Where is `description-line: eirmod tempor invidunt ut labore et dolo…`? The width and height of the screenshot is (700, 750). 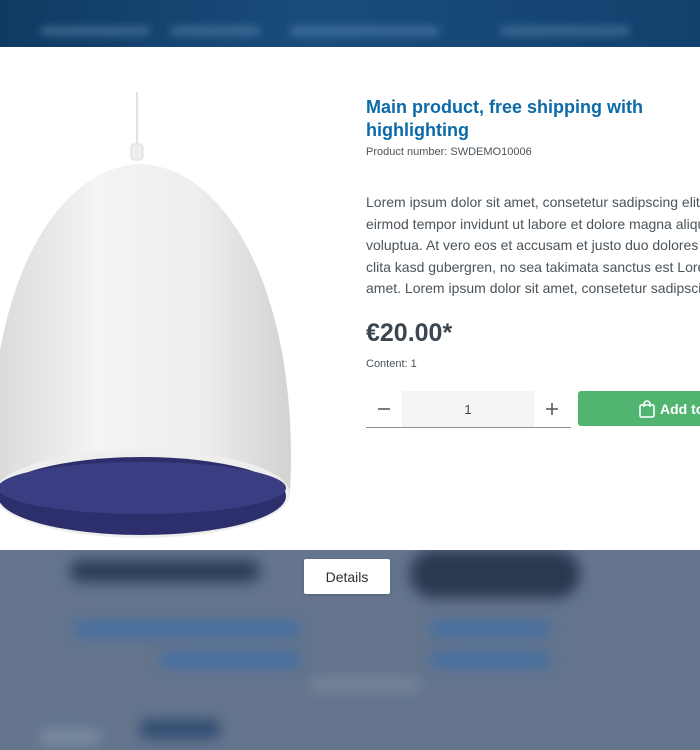 description-line: eirmod tempor invidunt ut labore et dolo… is located at coordinates (533, 223).